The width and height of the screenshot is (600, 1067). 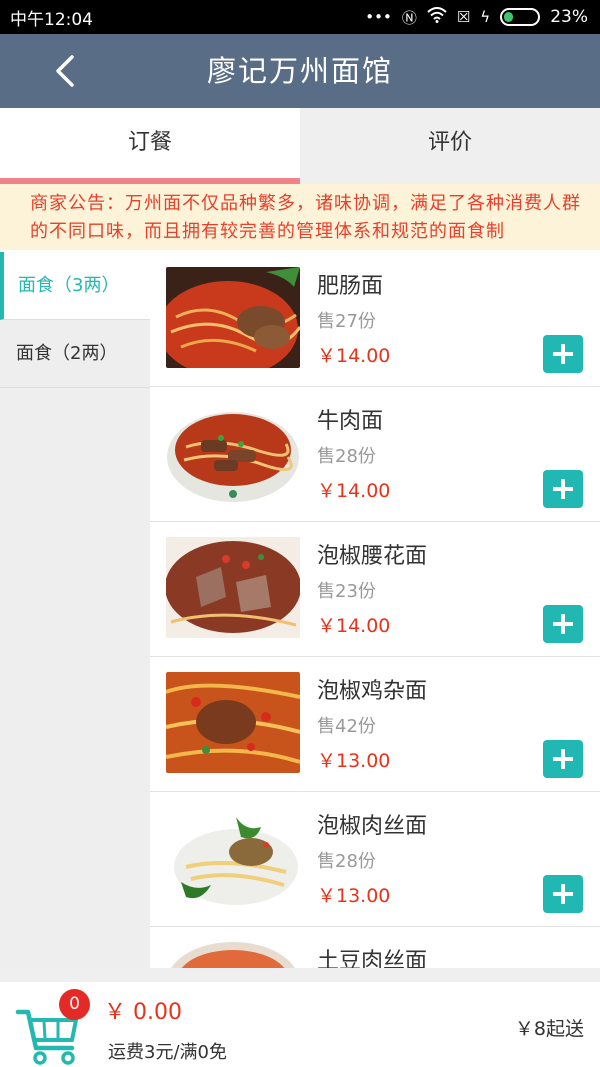 What do you see at coordinates (485, 17) in the screenshot?
I see `charging-icon: ϟ` at bounding box center [485, 17].